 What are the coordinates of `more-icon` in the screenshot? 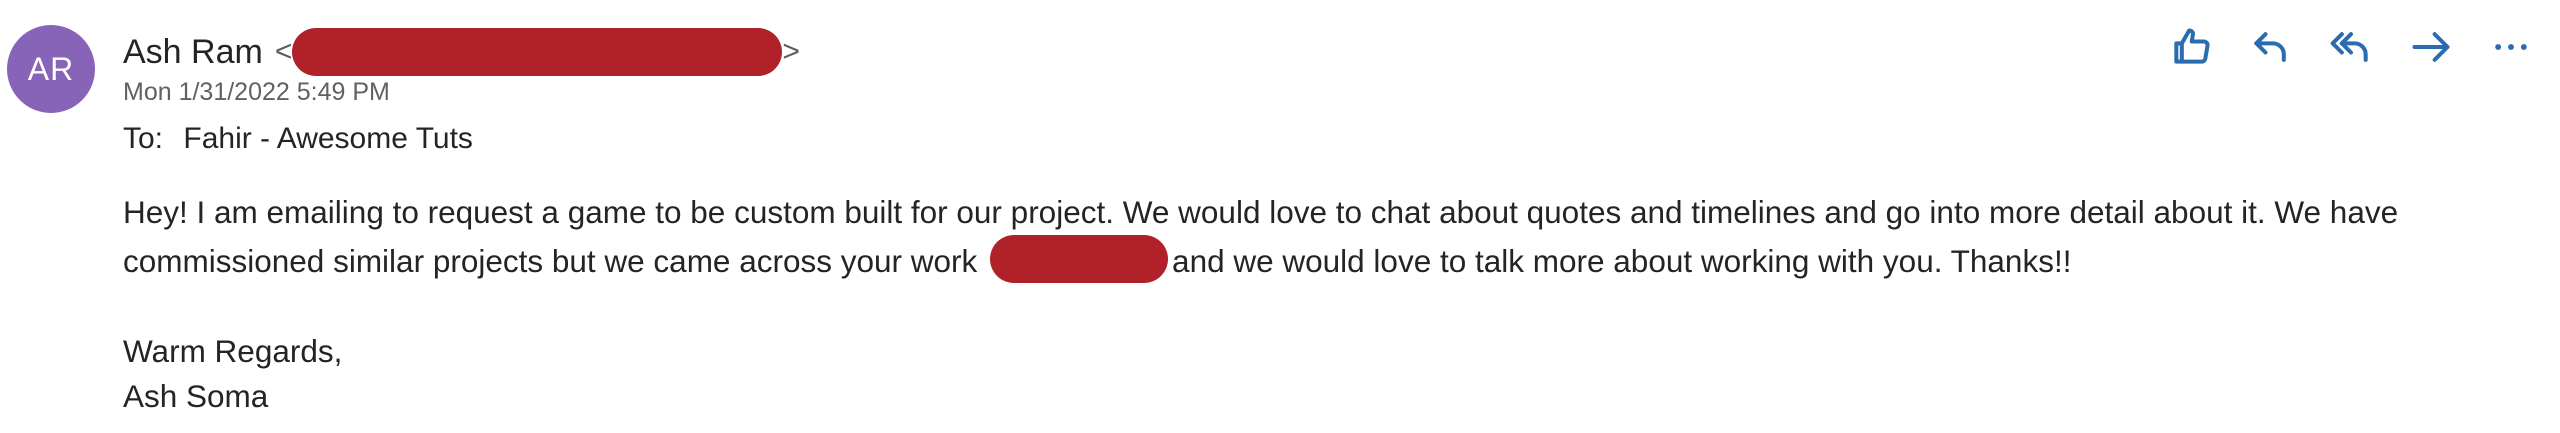 It's located at (2511, 47).